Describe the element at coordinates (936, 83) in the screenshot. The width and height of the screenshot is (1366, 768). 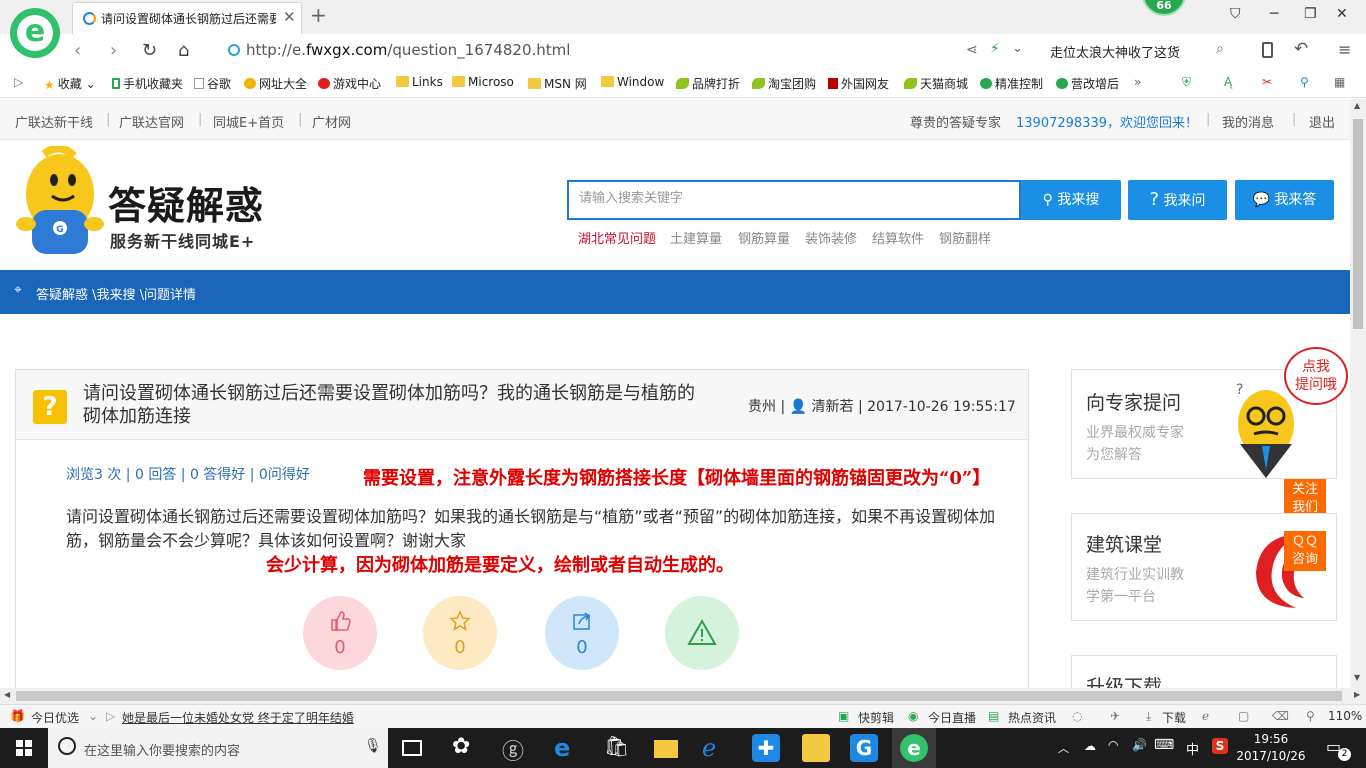
I see `bookmark-tmall: 天猫商城` at that location.